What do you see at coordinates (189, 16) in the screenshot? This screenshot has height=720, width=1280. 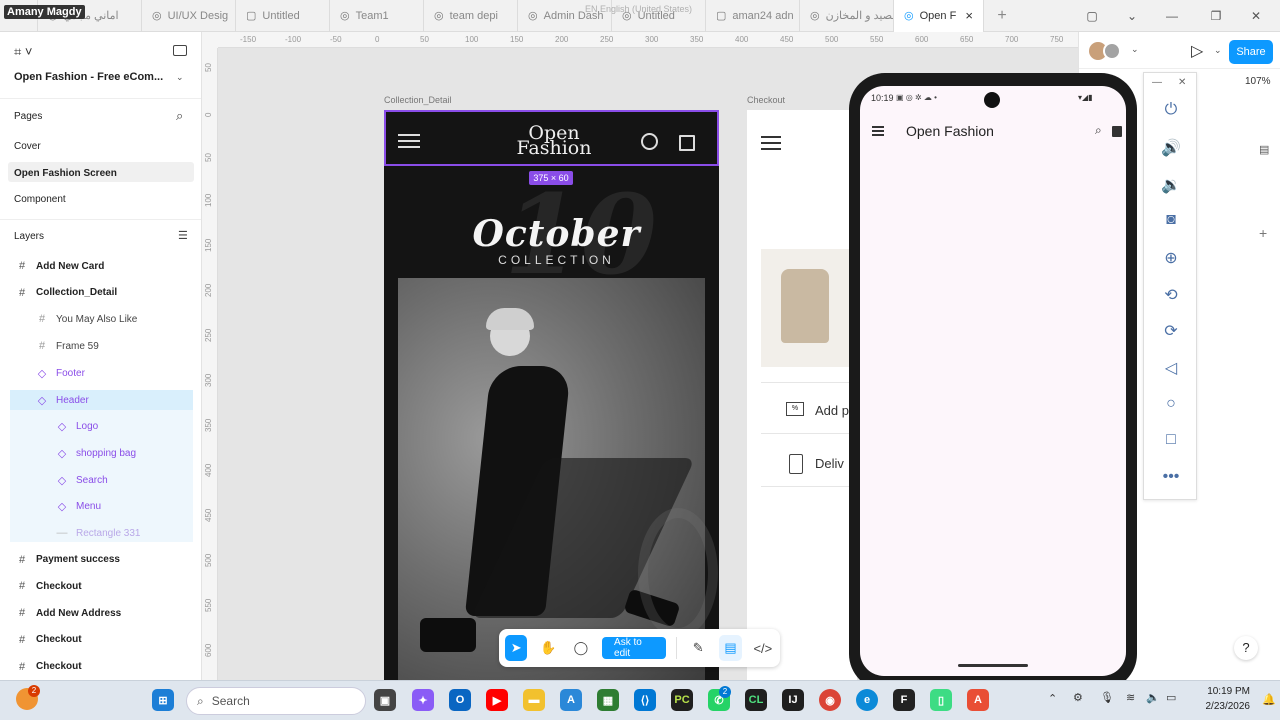 I see `tab-2: ◎ UI/UX Desig` at bounding box center [189, 16].